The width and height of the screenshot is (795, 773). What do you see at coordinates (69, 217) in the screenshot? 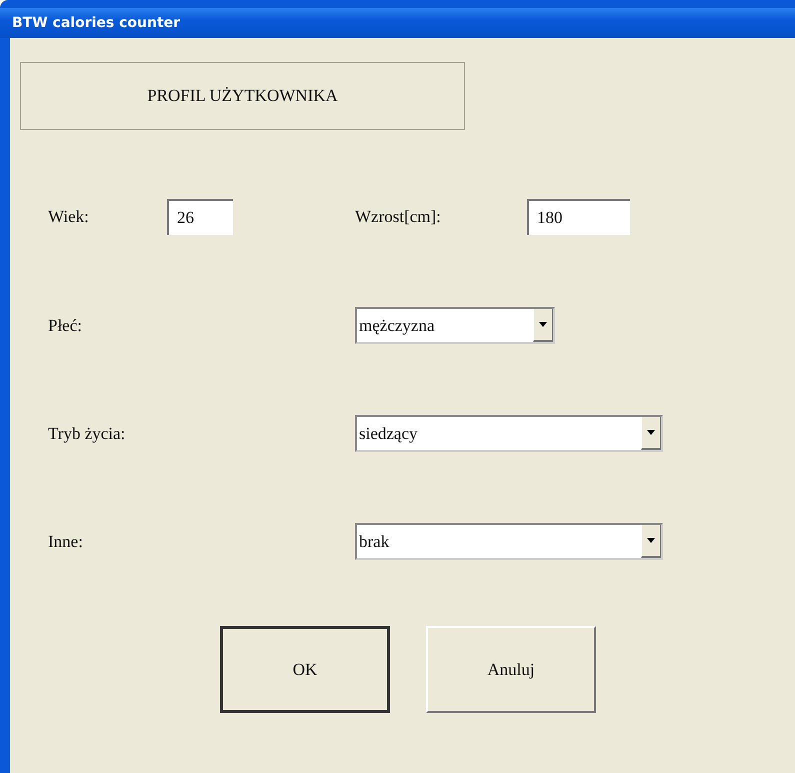
I see `field-label: Wiek:` at bounding box center [69, 217].